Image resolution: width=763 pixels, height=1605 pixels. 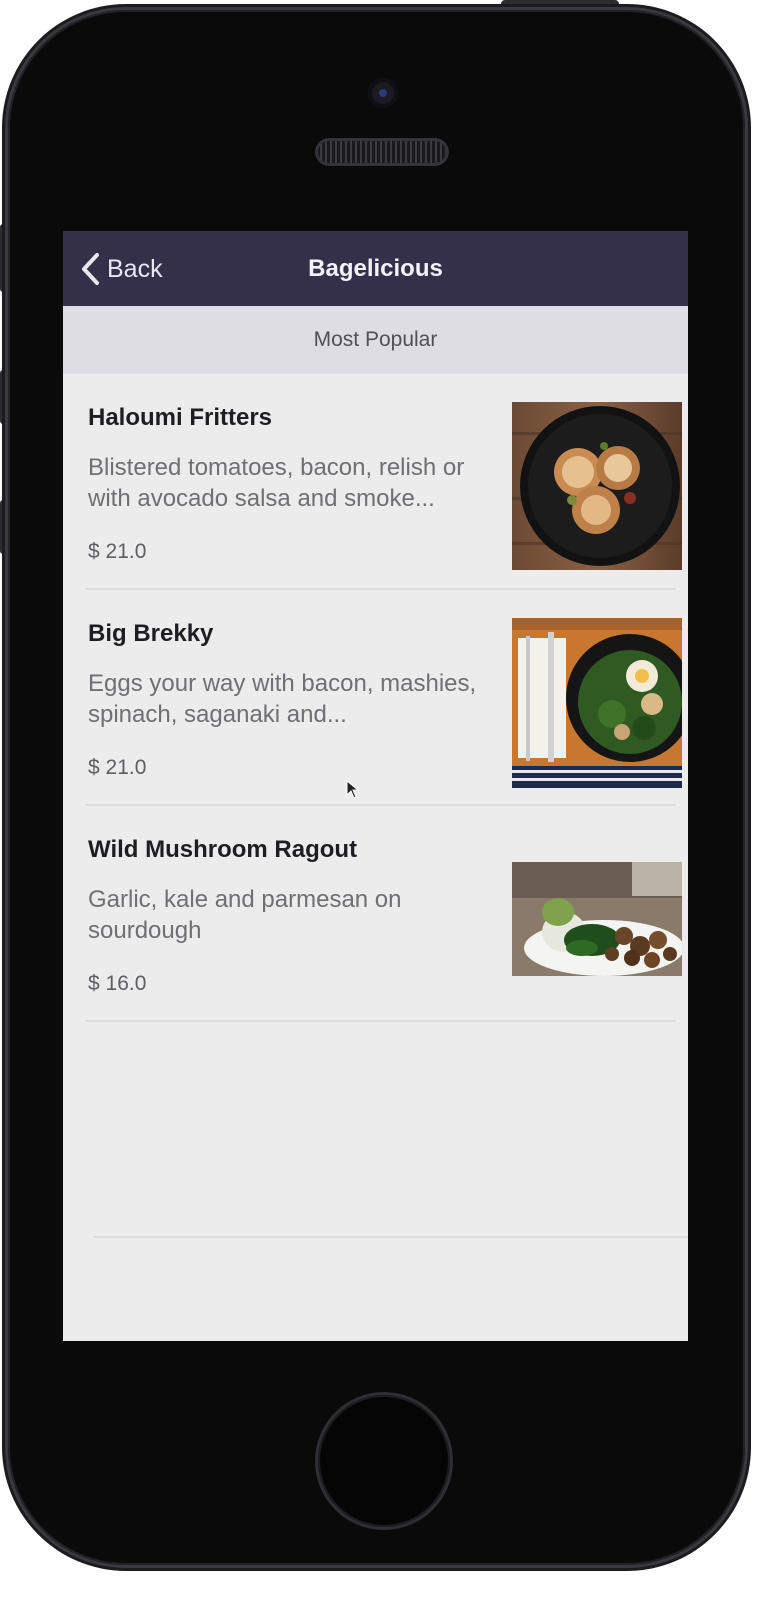 I want to click on front-camera, so click(x=383, y=93).